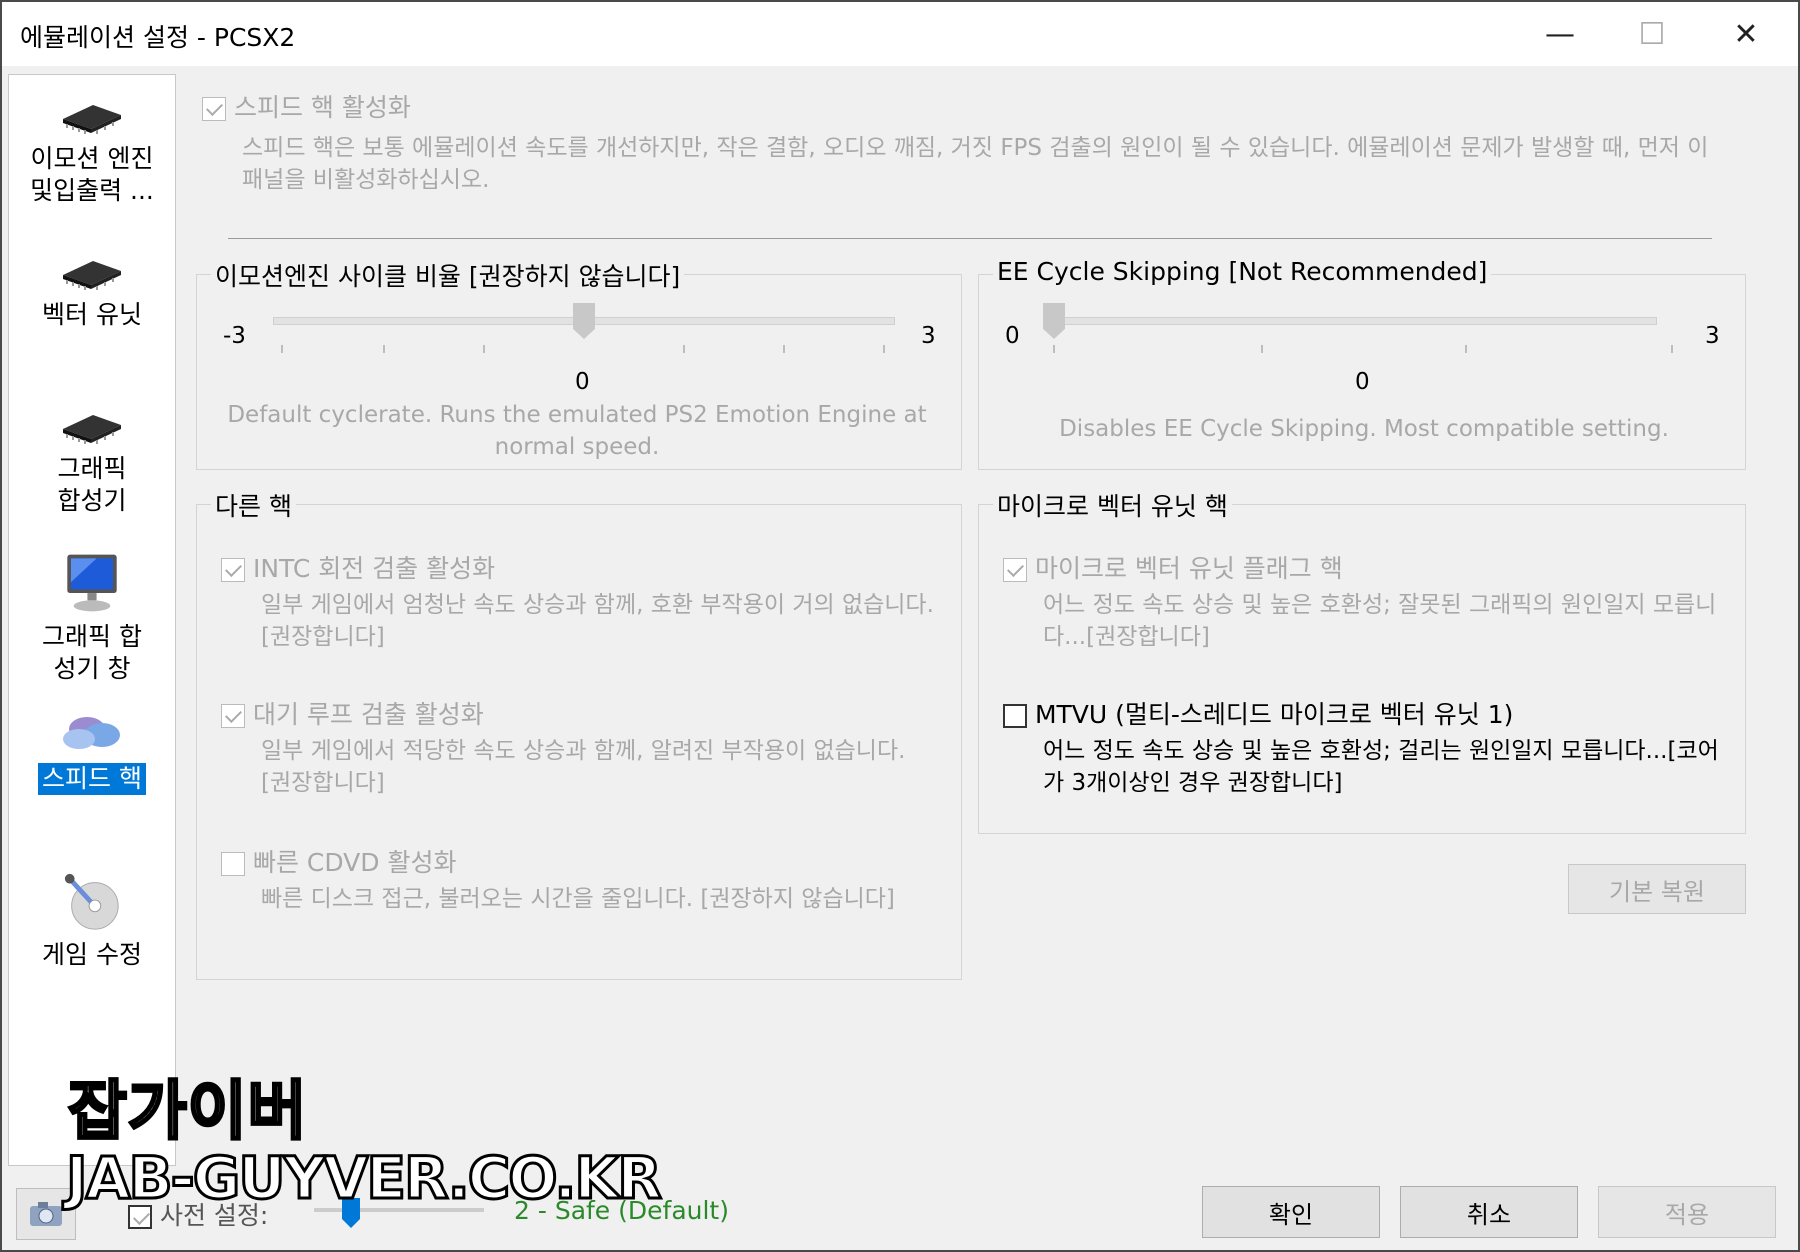  Describe the element at coordinates (1560, 34) in the screenshot. I see `minimize-button: —` at that location.